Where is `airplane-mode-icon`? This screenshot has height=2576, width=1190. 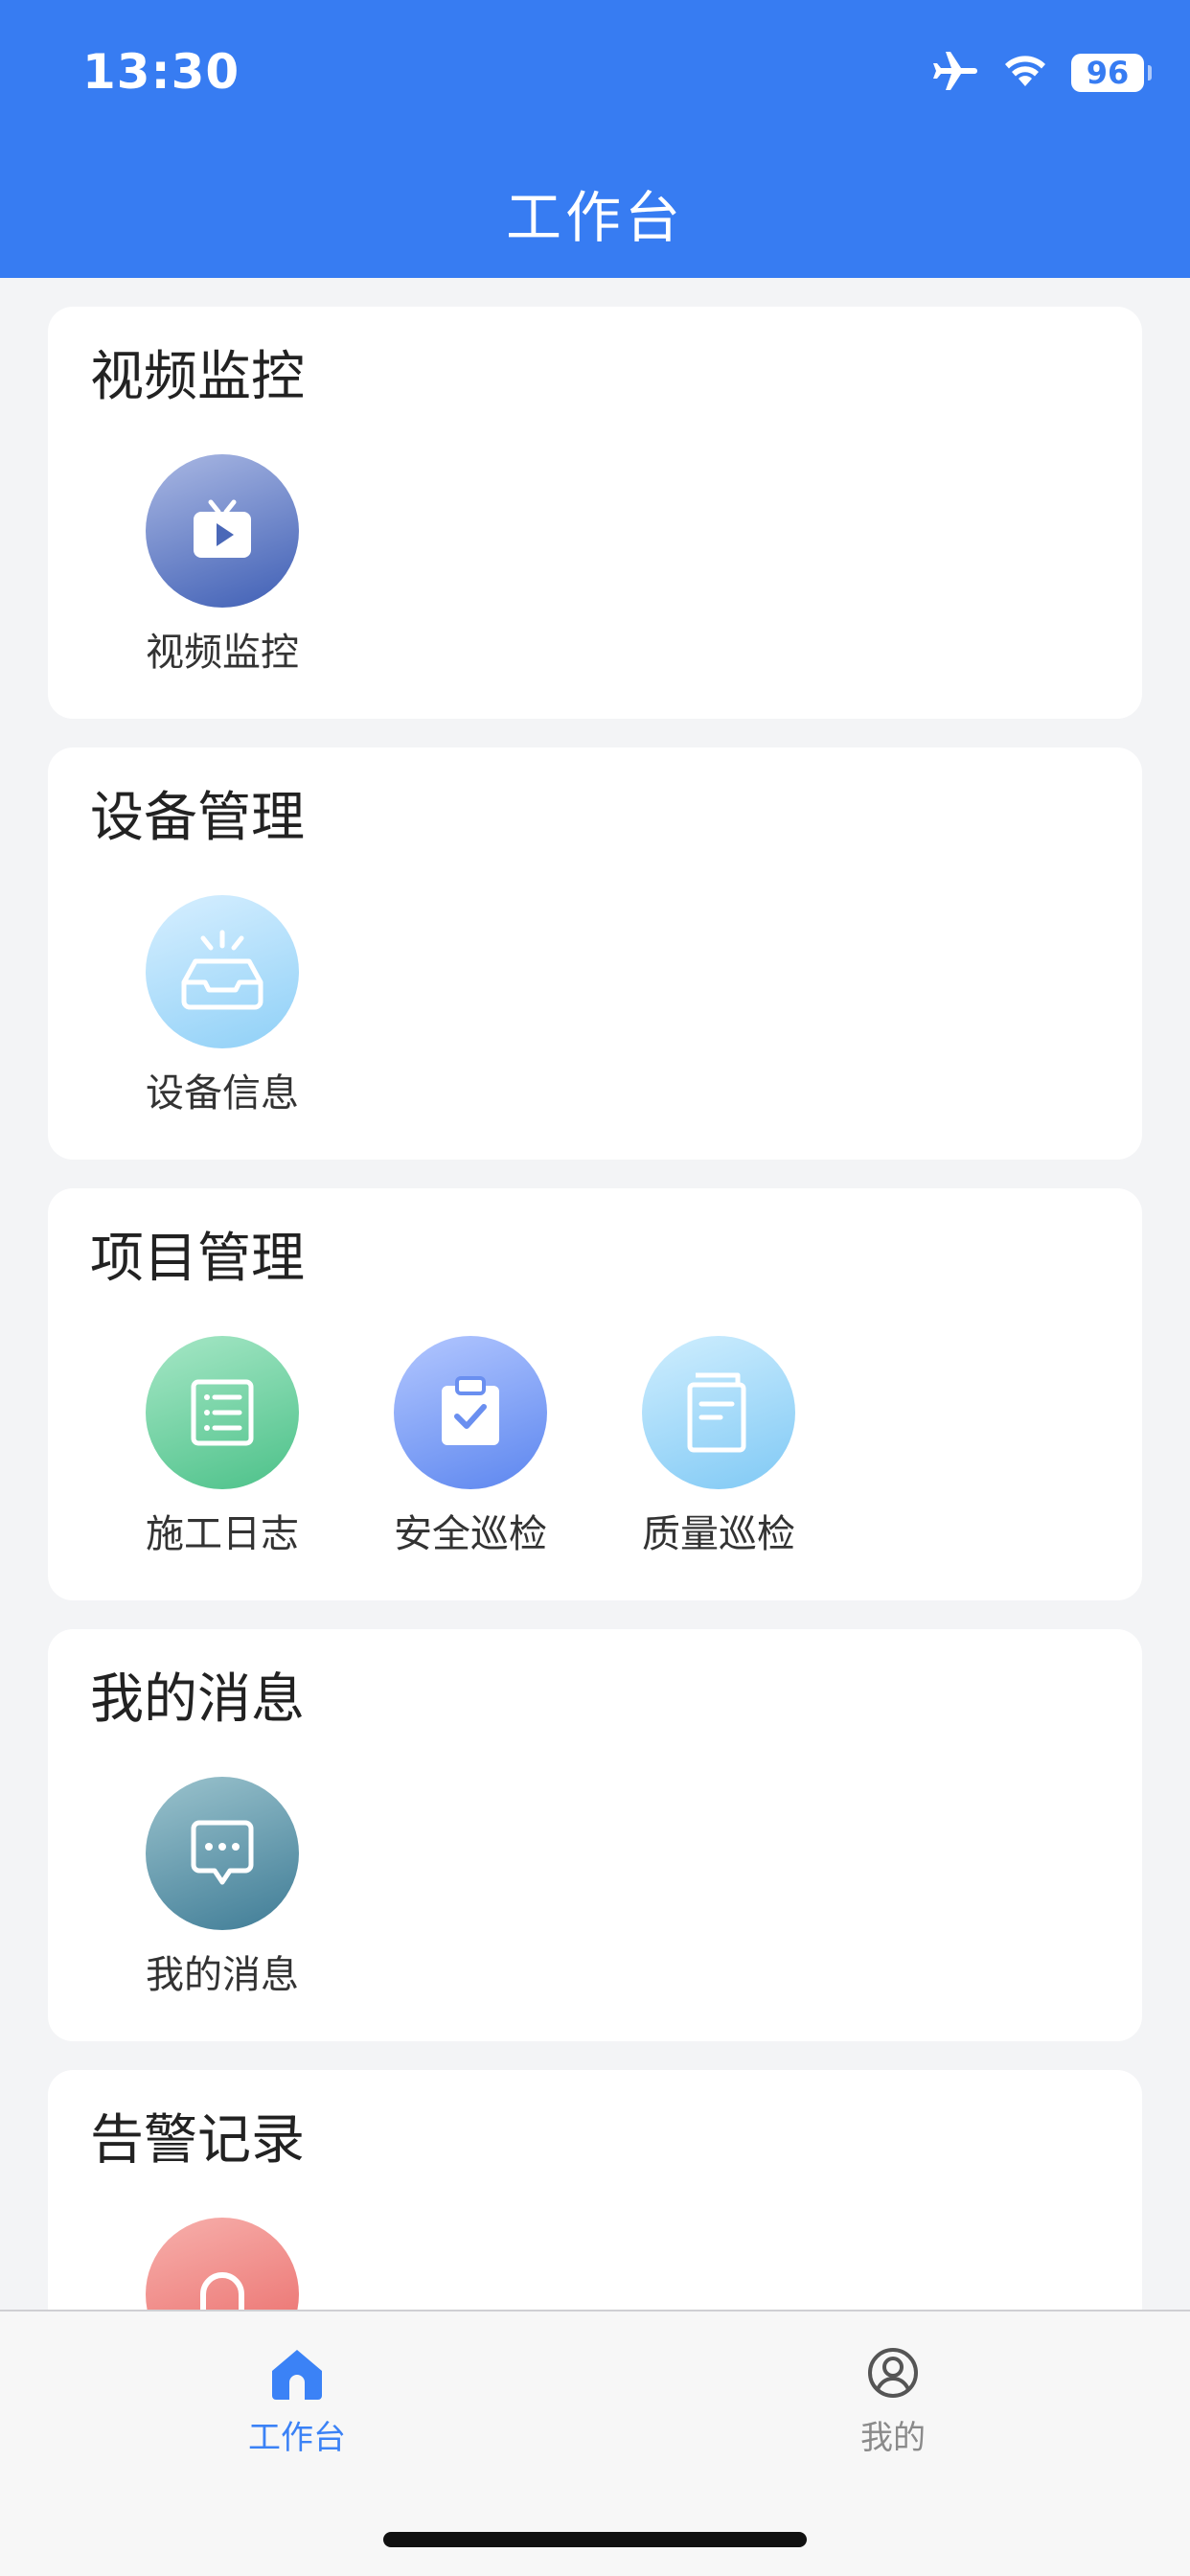
airplane-mode-icon is located at coordinates (955, 73).